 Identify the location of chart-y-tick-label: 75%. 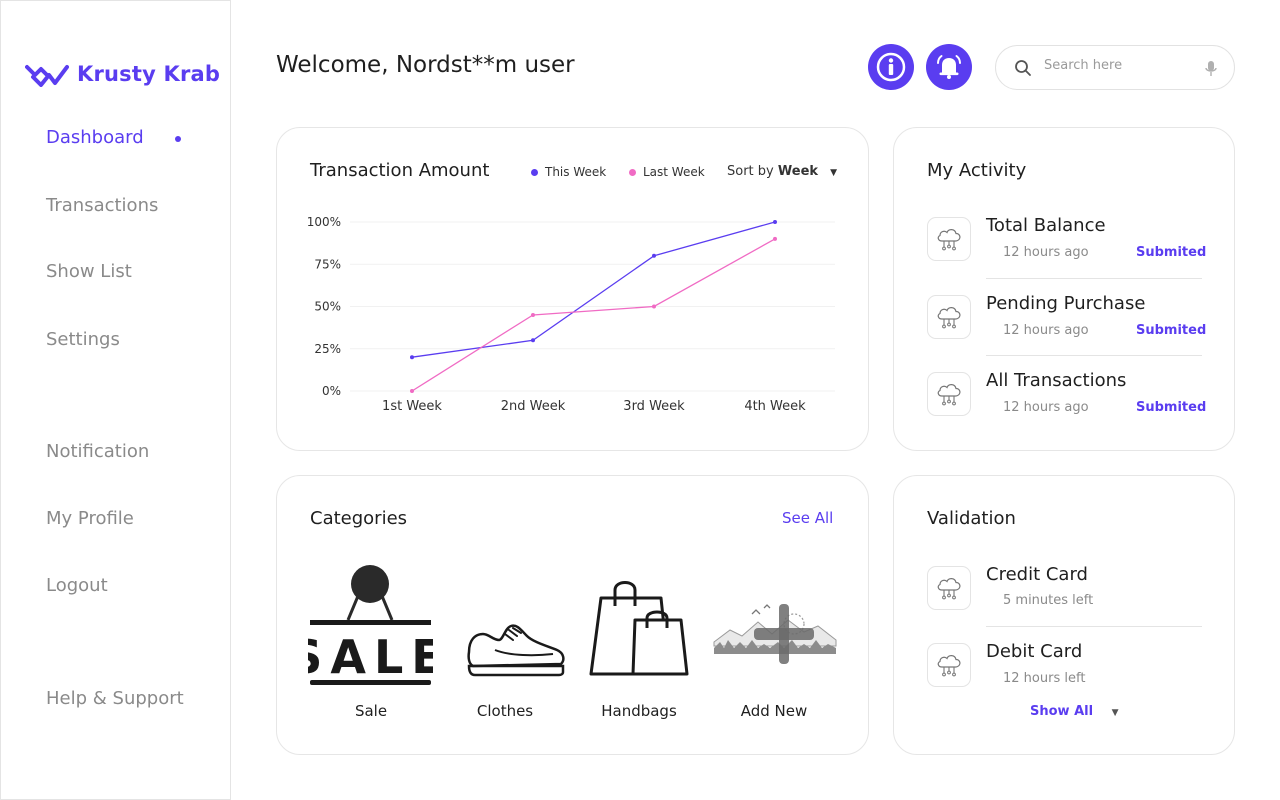
(327, 264).